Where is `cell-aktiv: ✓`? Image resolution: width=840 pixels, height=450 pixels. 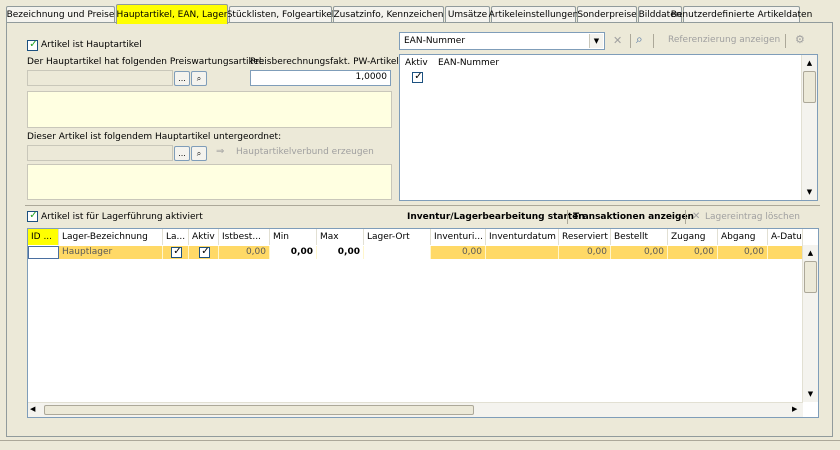
cell-aktiv: ✓ is located at coordinates (204, 252).